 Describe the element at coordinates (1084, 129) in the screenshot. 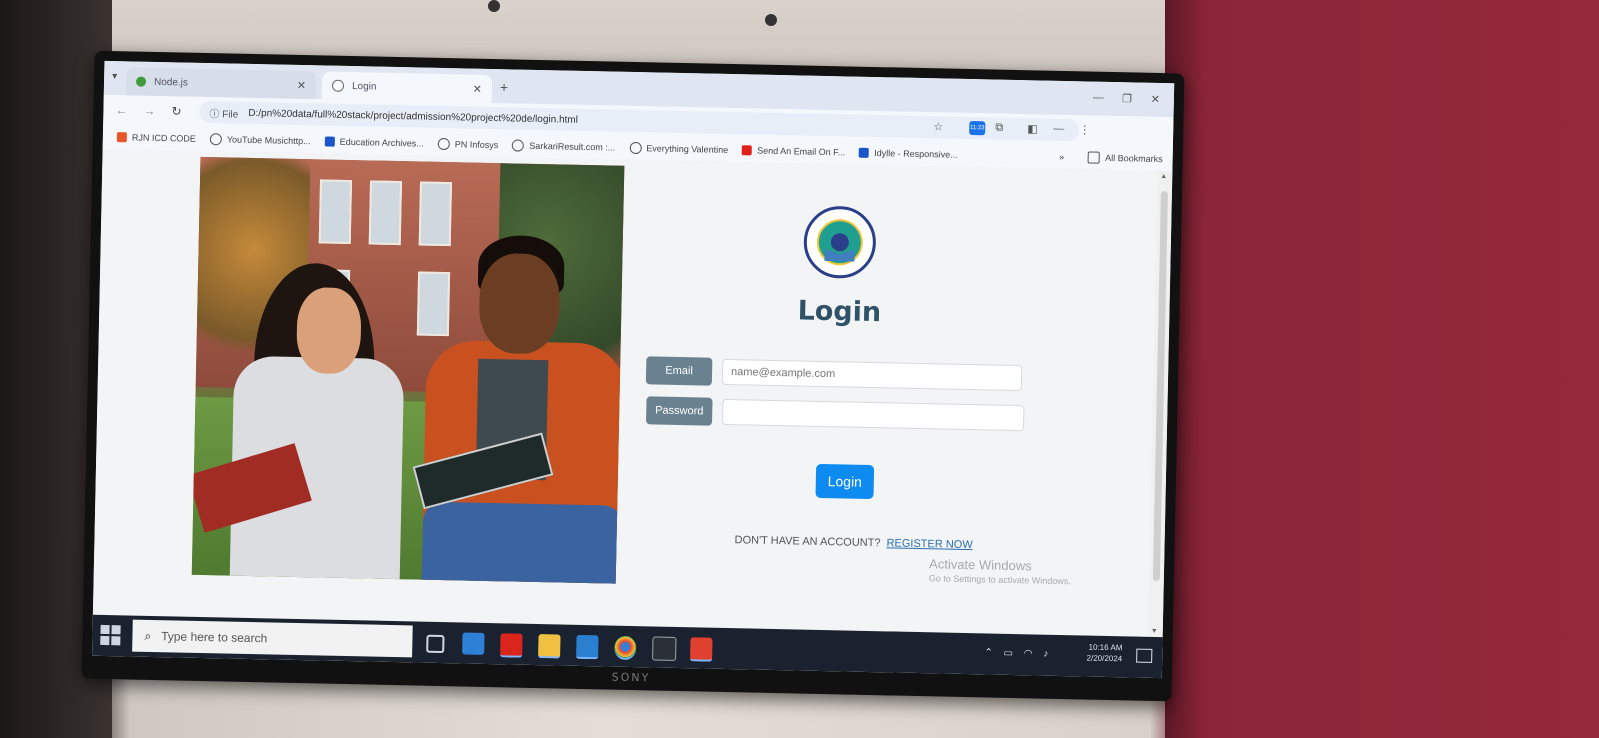

I see `menu-icon: ⋮` at that location.